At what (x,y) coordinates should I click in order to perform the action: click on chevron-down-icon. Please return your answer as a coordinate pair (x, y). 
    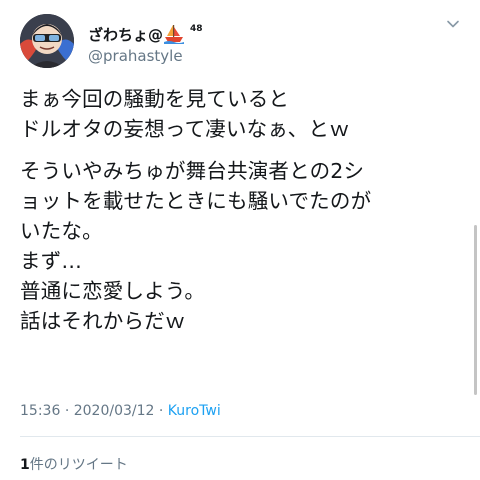
    Looking at the image, I should click on (453, 23).